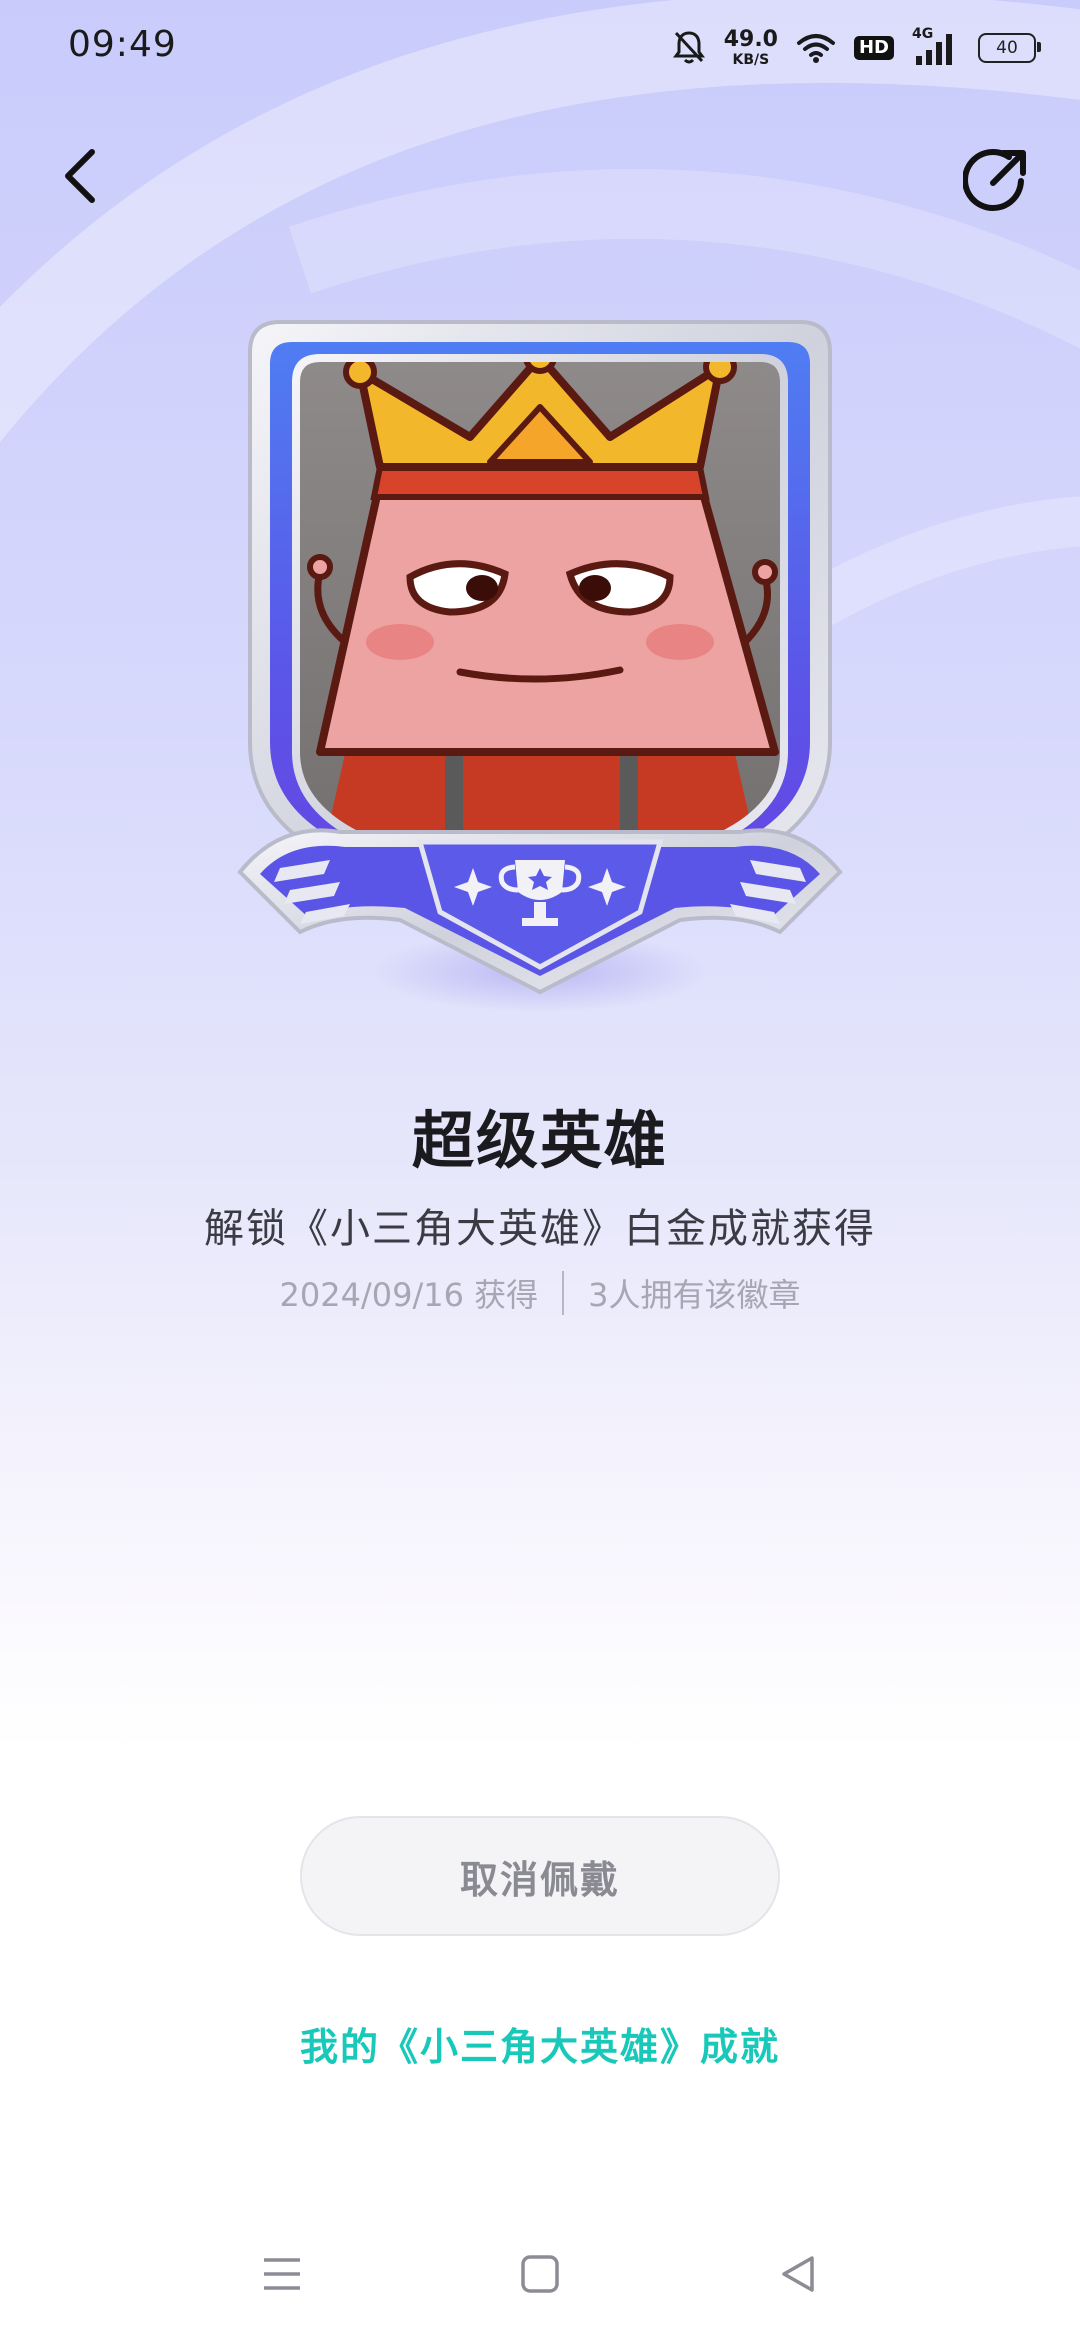 The width and height of the screenshot is (1080, 2340). What do you see at coordinates (688, 47) in the screenshot?
I see `bell-muted-icon` at bounding box center [688, 47].